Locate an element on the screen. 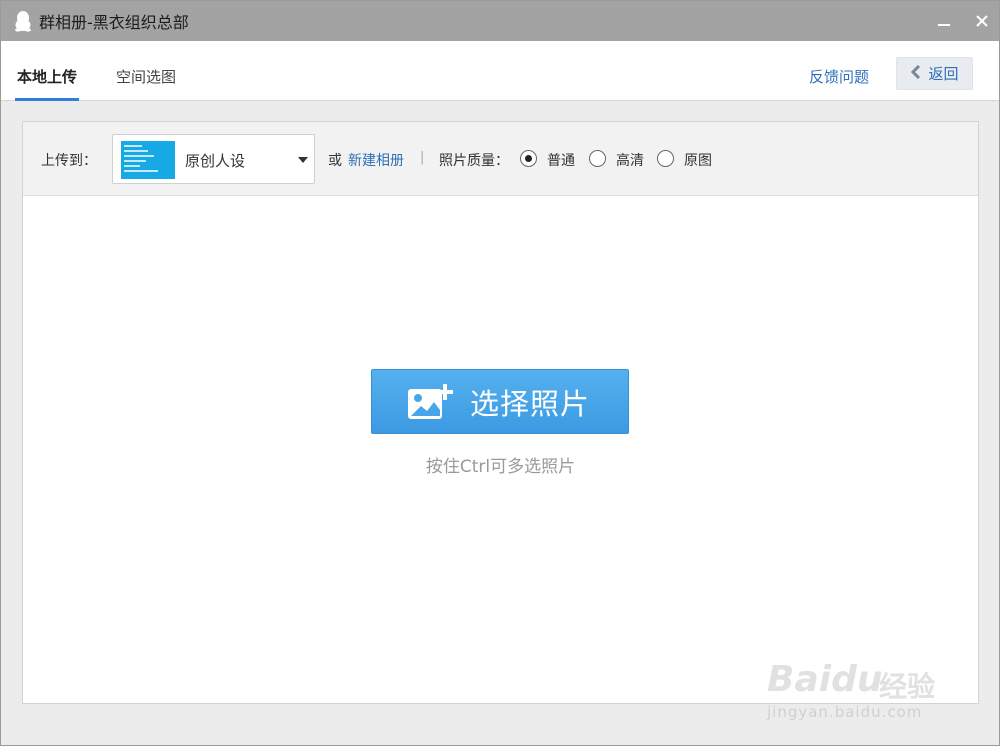  back-button: 返回 is located at coordinates (934, 73).